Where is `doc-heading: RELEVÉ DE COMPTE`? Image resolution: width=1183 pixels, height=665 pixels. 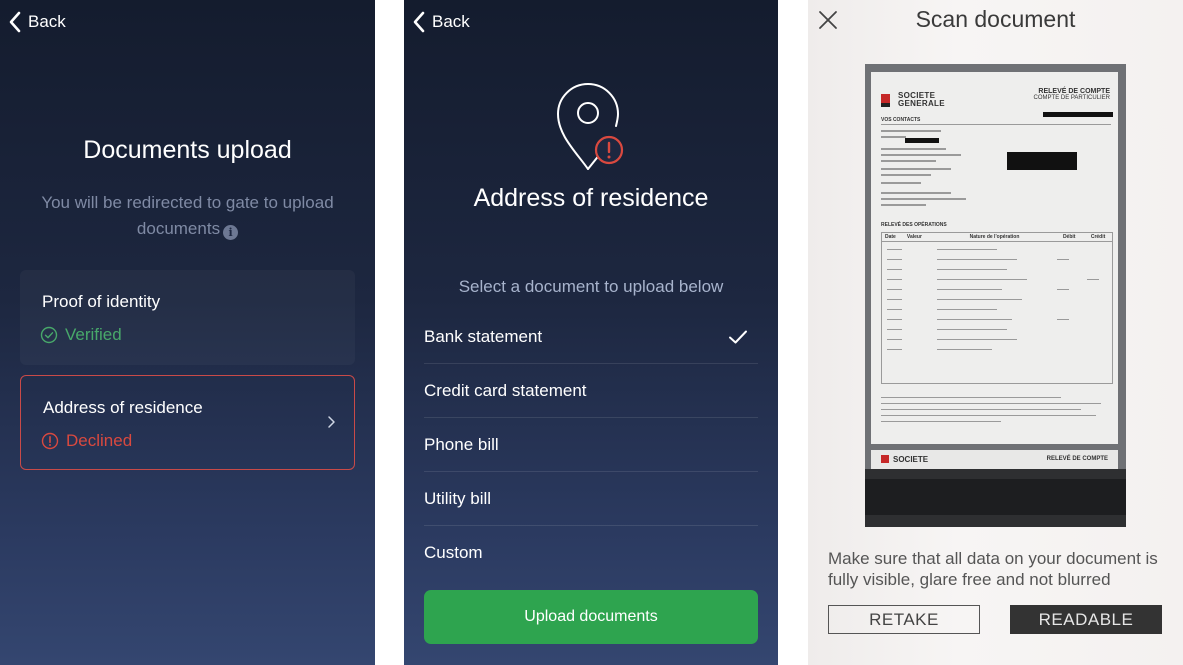
doc-heading: RELEVÉ DE COMPTE is located at coordinates (1074, 91).